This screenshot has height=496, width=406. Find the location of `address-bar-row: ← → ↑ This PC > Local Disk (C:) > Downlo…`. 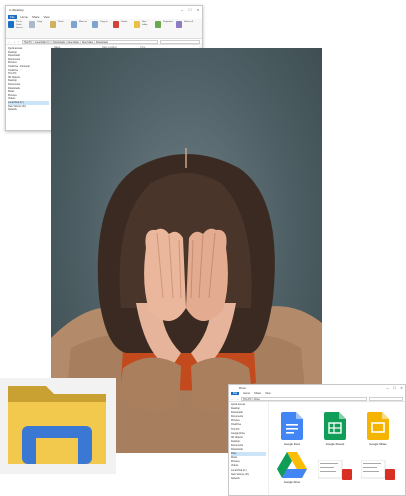

address-bar-row: ← → ↑ This PC > Local Disk (C:) > Downlo… is located at coordinates (104, 42).